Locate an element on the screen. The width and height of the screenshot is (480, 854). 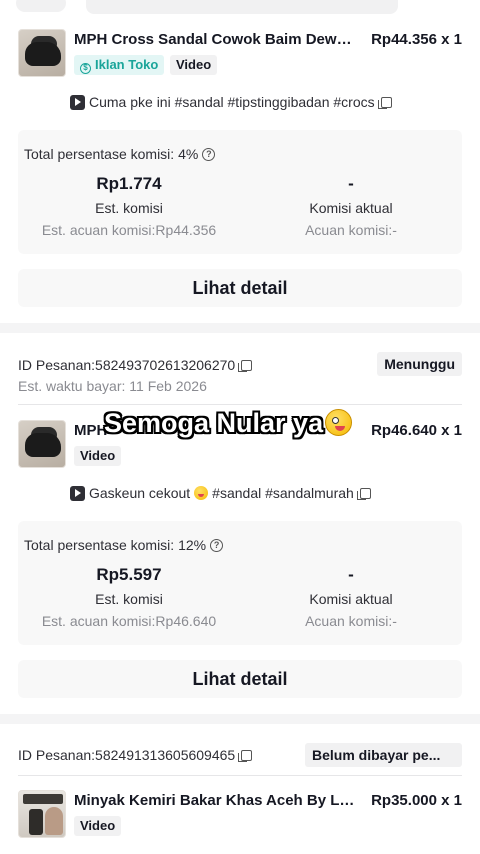
commission-title: Total persentase komisi: 12% ? is located at coordinates (124, 545).